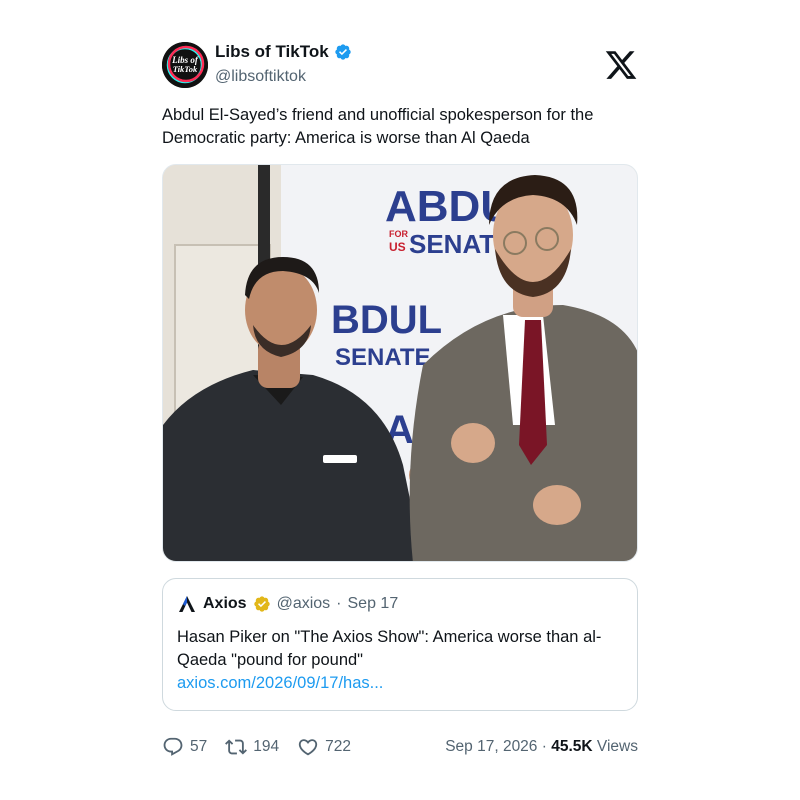 The image size is (800, 800). What do you see at coordinates (272, 52) in the screenshot?
I see `author-display-name: Libs of TikTok` at bounding box center [272, 52].